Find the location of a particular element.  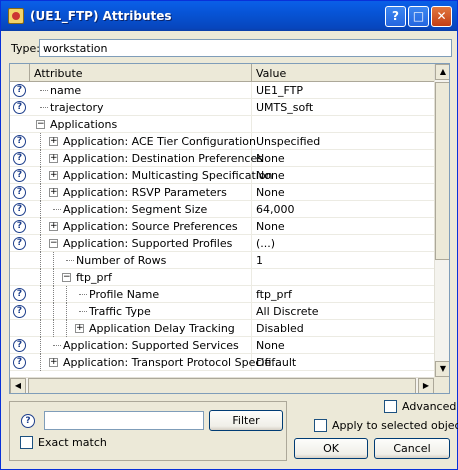

attribute-value: Disabled is located at coordinates (280, 328).